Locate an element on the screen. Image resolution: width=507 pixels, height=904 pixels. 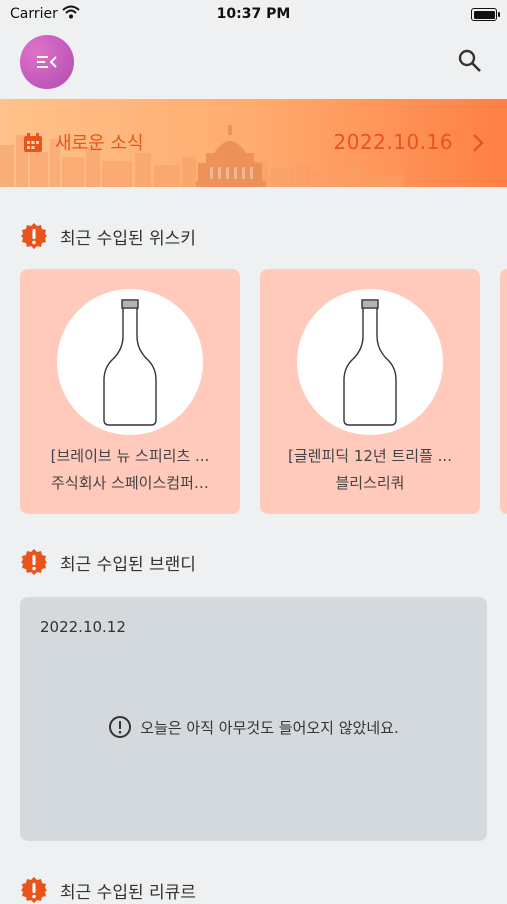
section-title-brandy: 최근 수입된 브랜디 is located at coordinates (128, 564).